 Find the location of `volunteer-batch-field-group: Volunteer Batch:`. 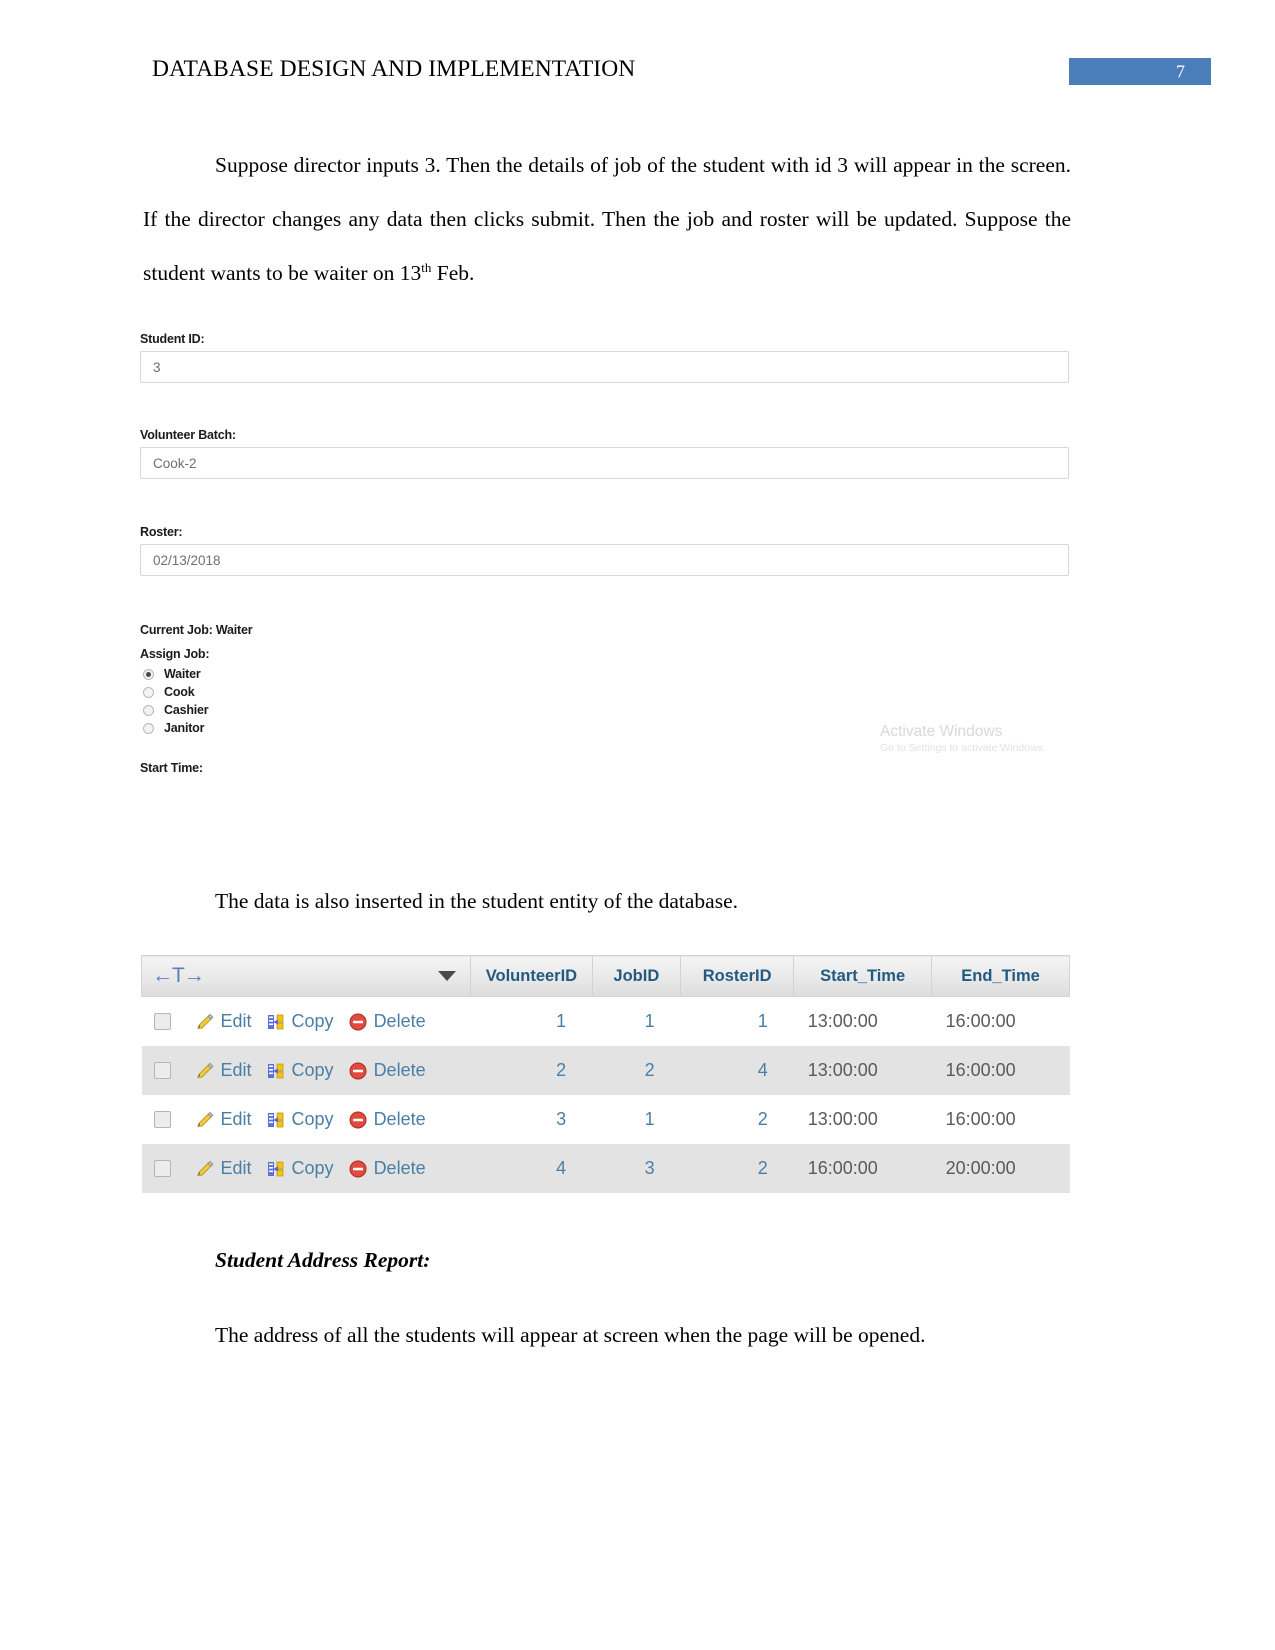

volunteer-batch-field-group: Volunteer Batch: is located at coordinates (605, 453).